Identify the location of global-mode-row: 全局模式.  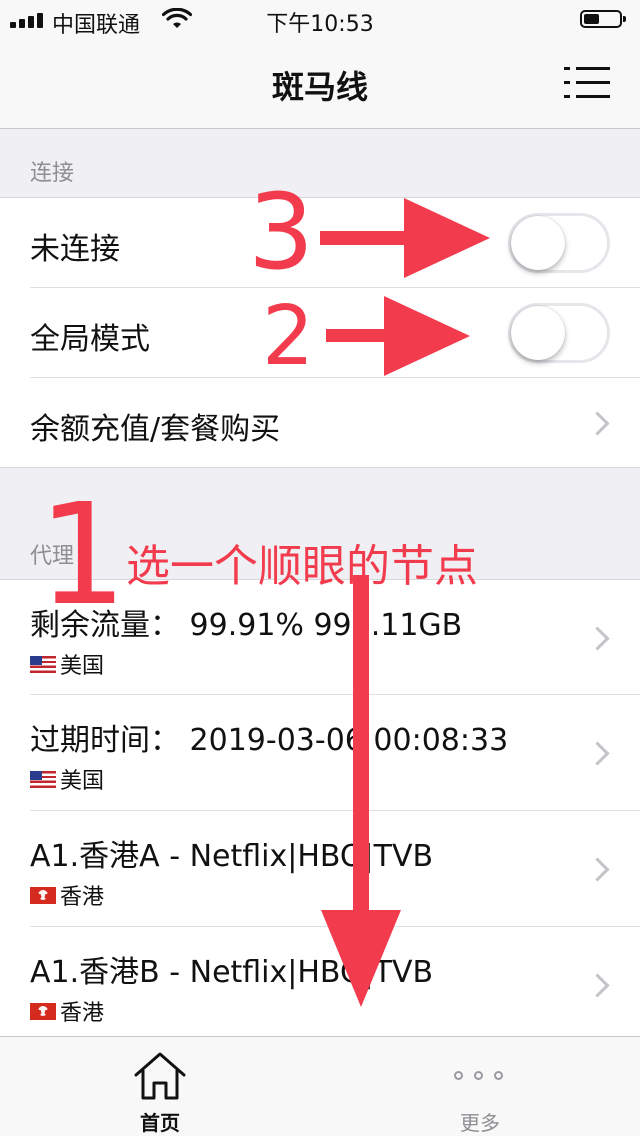
(320, 333).